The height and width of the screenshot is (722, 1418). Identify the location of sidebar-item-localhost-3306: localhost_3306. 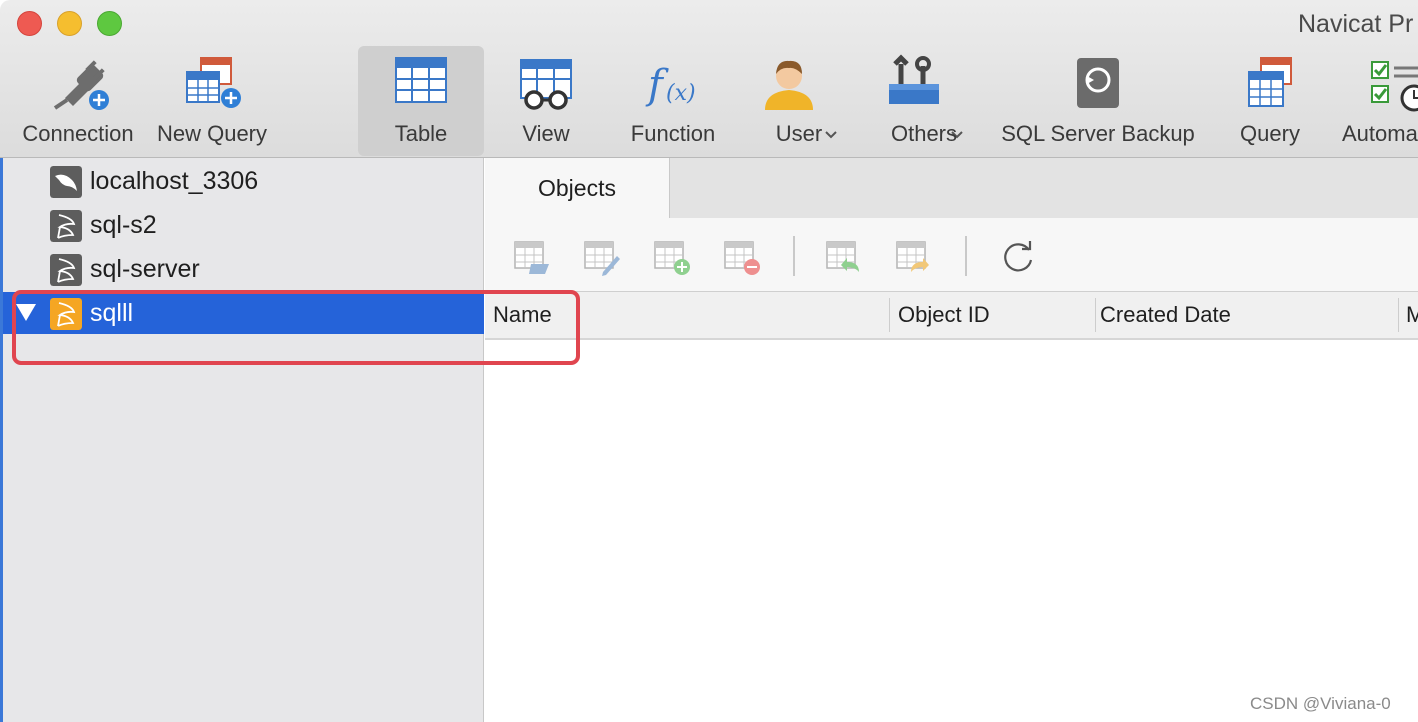
(243, 181).